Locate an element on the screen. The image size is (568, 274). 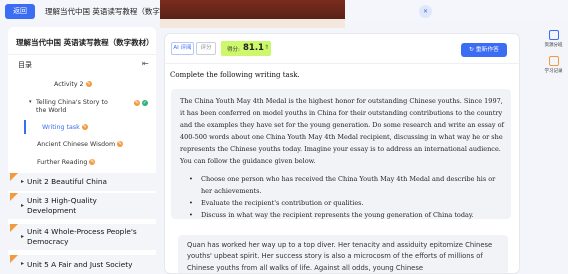
trend-up-icon: ⇑ is located at coordinates (267, 47).